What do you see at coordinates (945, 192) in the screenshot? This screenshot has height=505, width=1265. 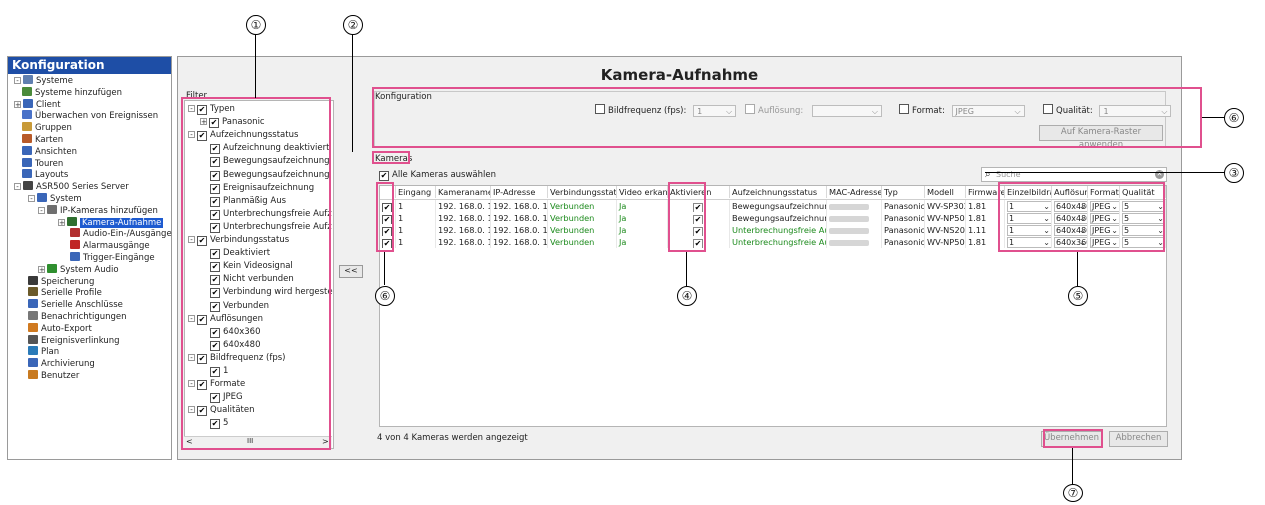 I see `column-header: Modell` at bounding box center [945, 192].